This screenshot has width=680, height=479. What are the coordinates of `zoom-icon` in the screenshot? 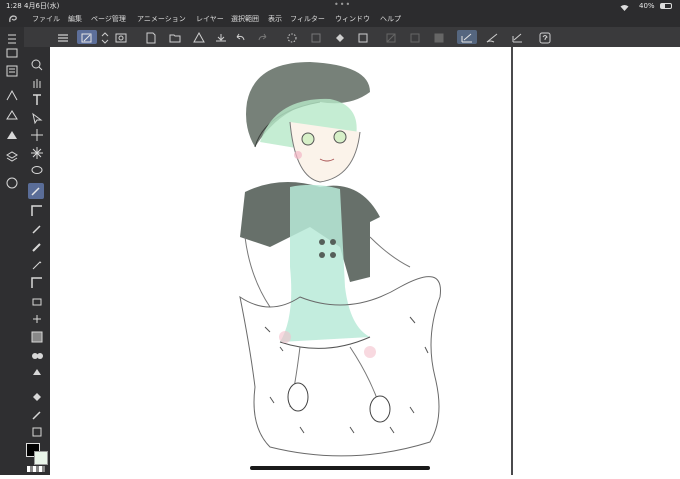 It's located at (37, 64).